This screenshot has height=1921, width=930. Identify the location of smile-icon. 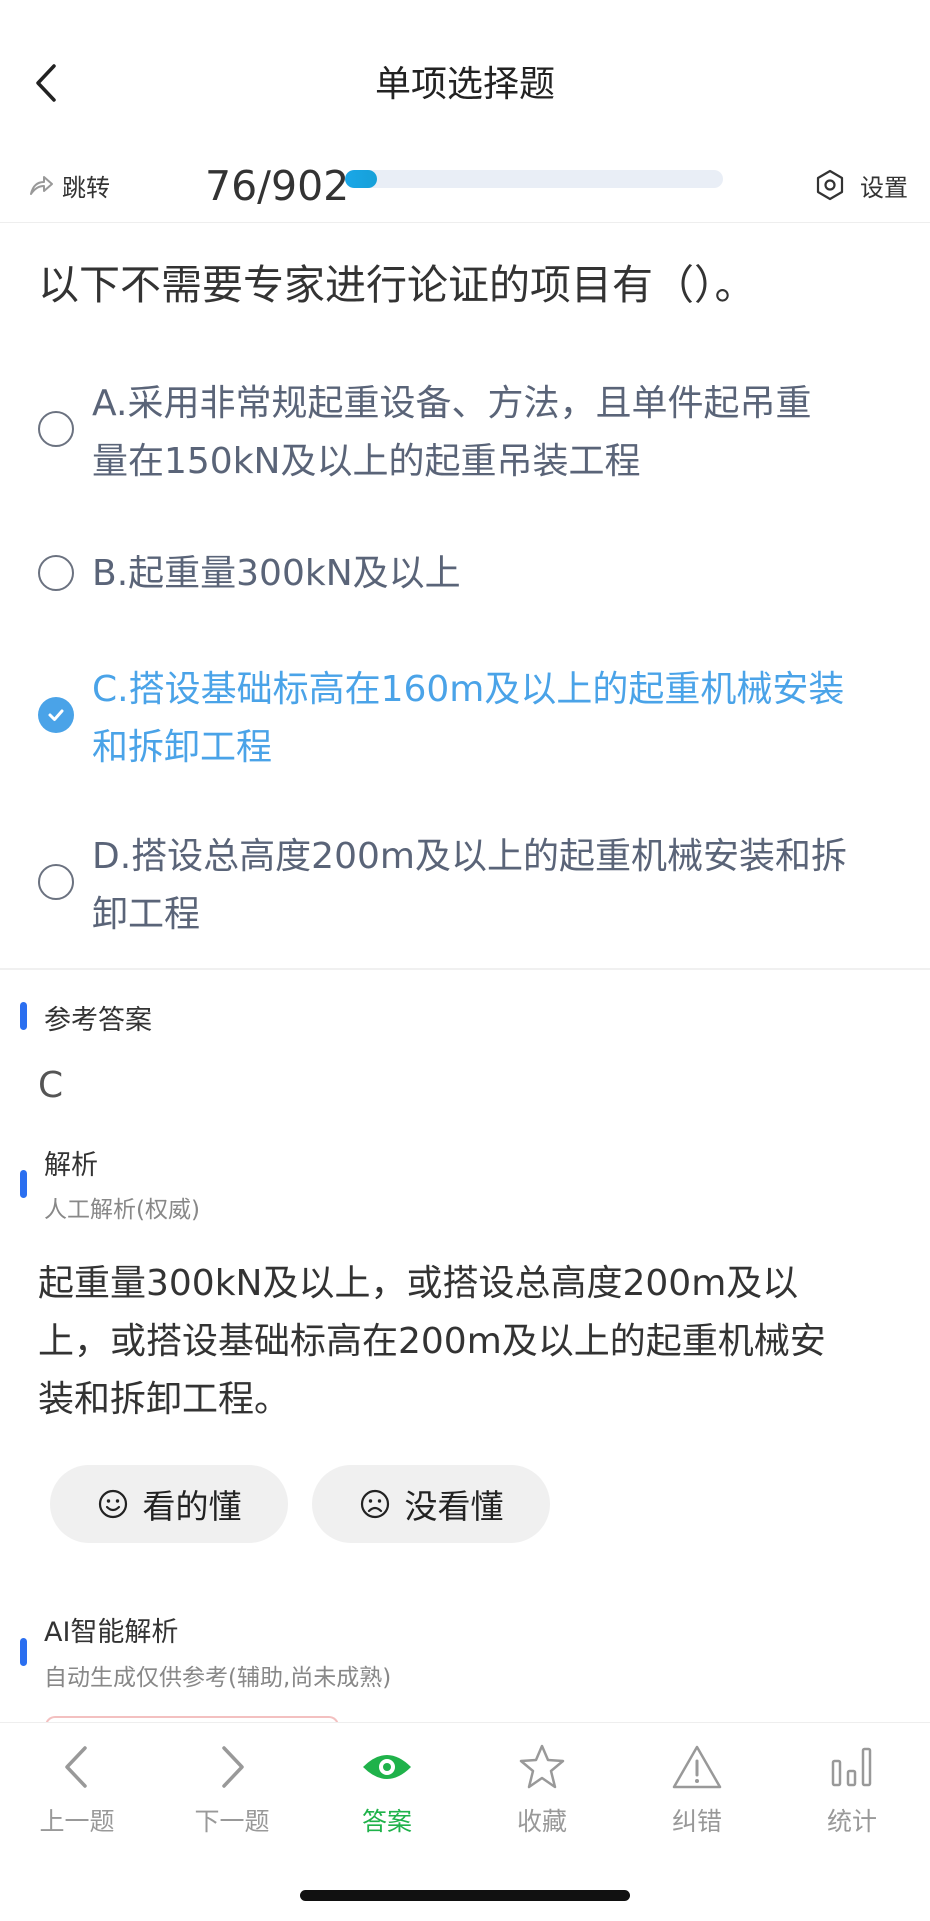
(112, 1504).